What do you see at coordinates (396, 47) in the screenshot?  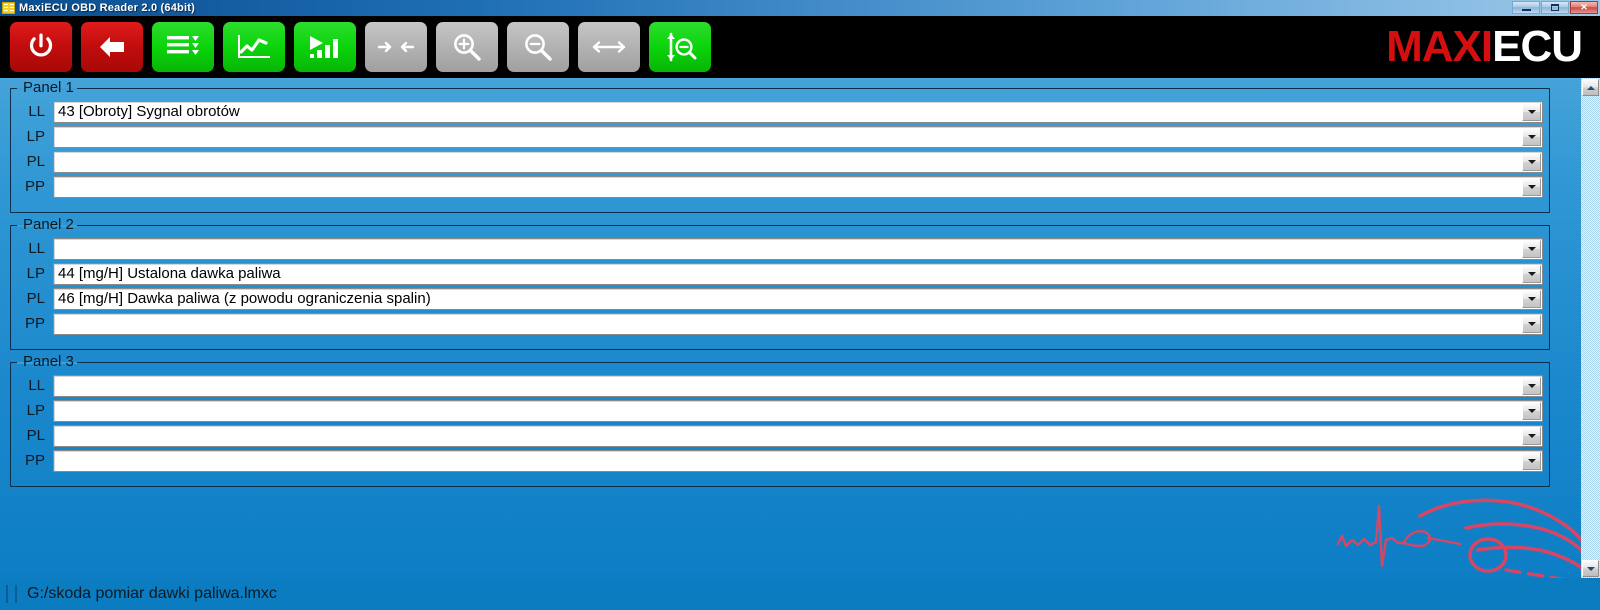 I see `collapse-button` at bounding box center [396, 47].